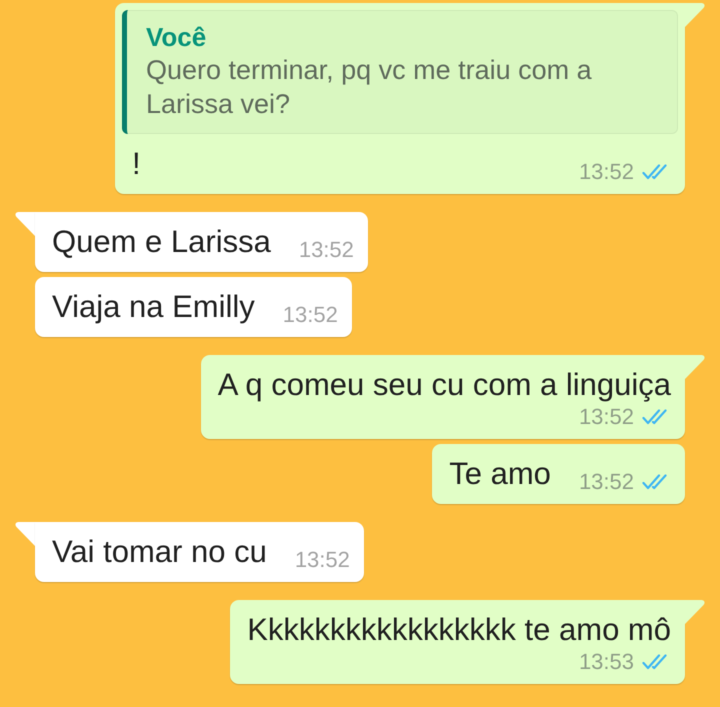  What do you see at coordinates (500, 474) in the screenshot?
I see `message-text: Te amo` at bounding box center [500, 474].